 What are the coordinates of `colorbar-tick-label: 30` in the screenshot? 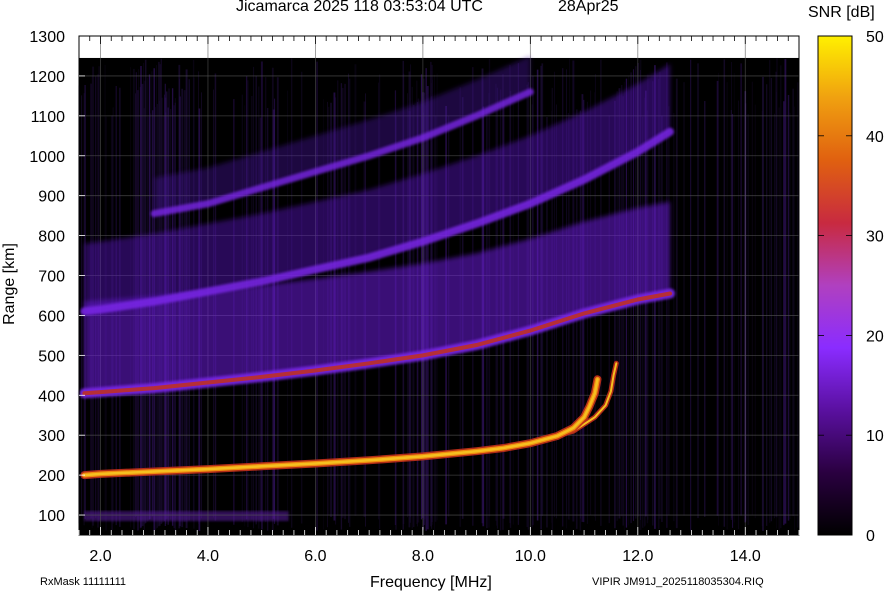 It's located at (875, 237).